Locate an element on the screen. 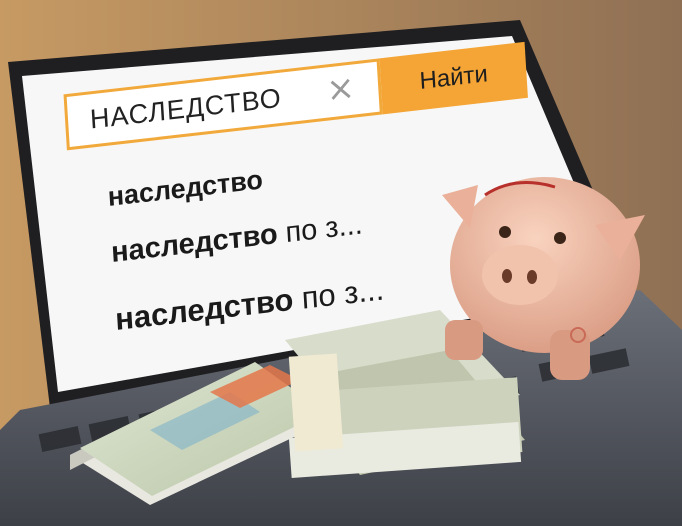 The width and height of the screenshot is (682, 526). suggestion-item: наследство is located at coordinates (185, 188).